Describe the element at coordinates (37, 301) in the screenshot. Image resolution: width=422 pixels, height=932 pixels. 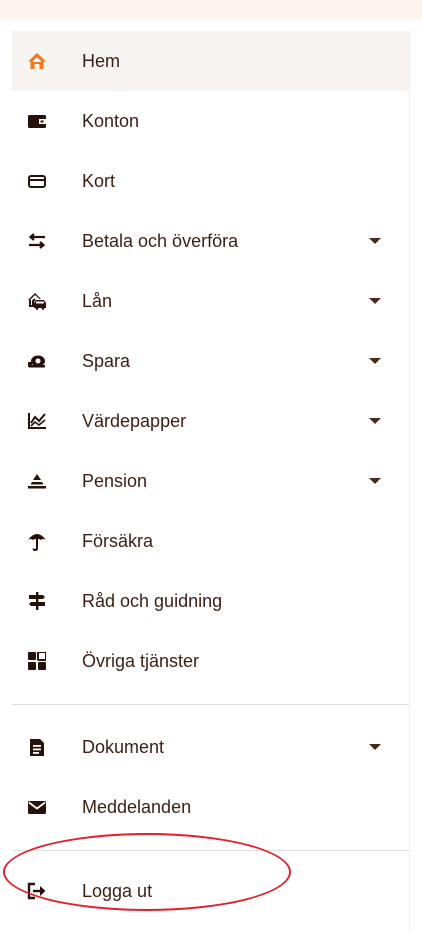
I see `house-car-icon` at that location.